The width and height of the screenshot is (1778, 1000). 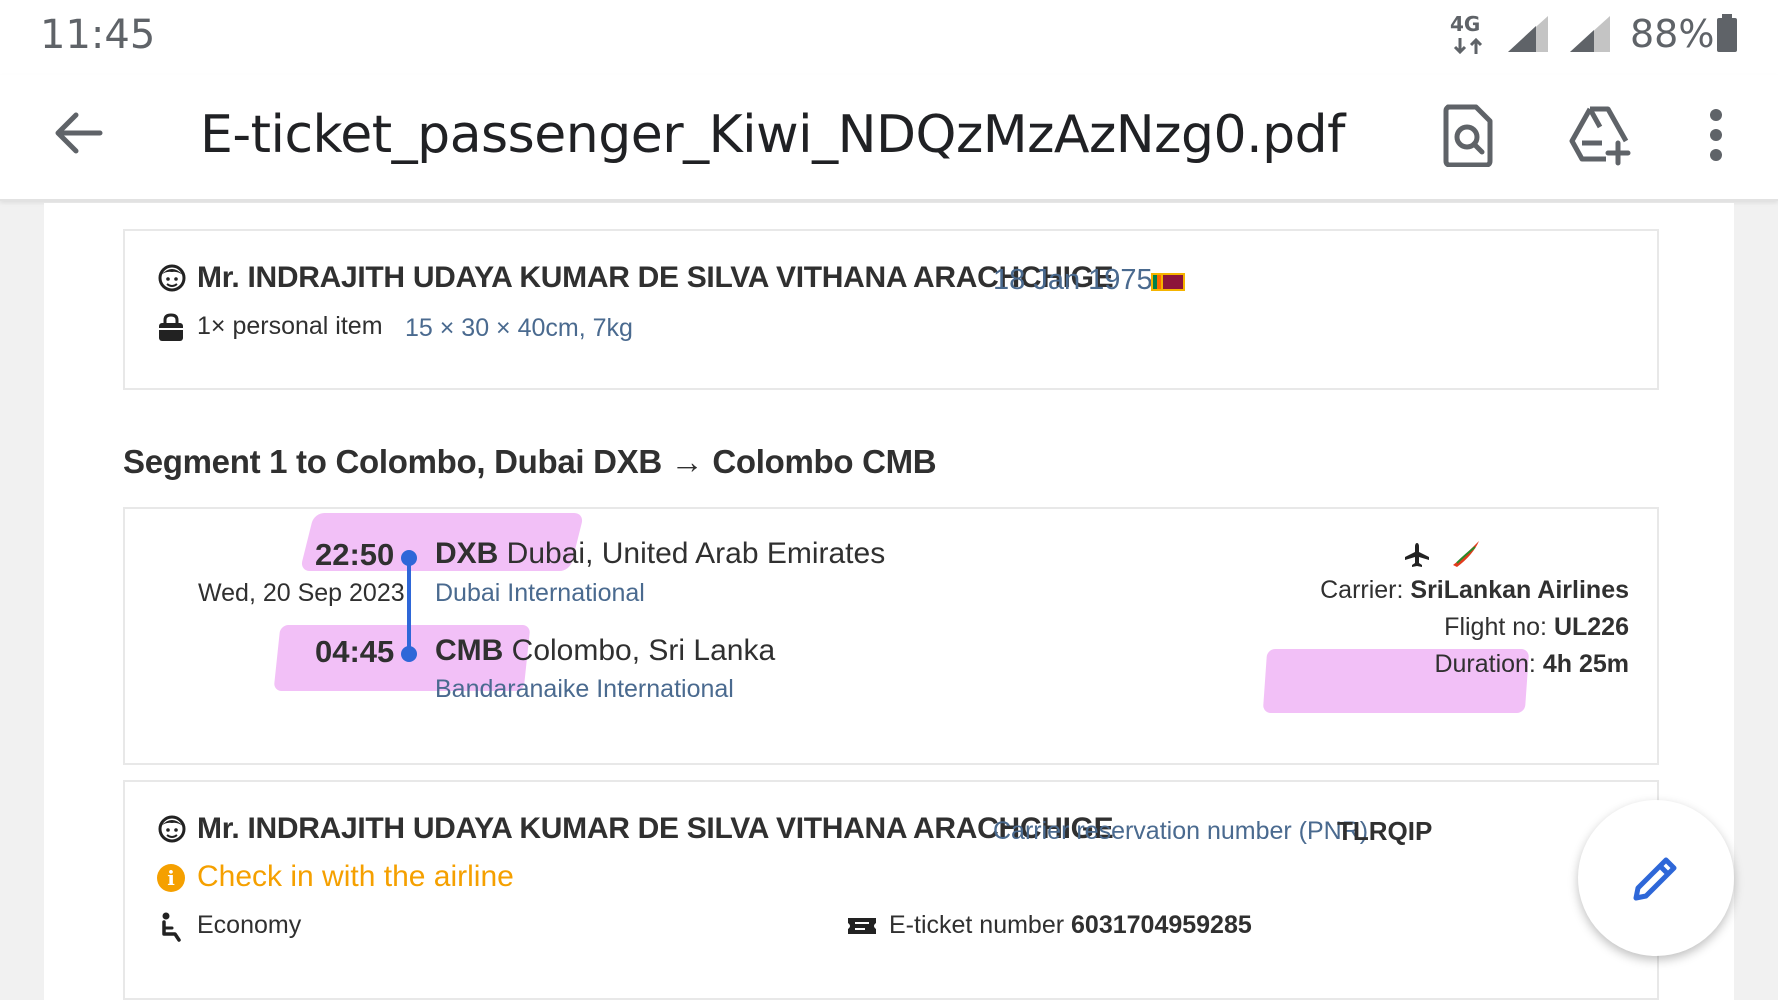 What do you see at coordinates (1672, 34) in the screenshot?
I see `battery-percentage: 88%` at bounding box center [1672, 34].